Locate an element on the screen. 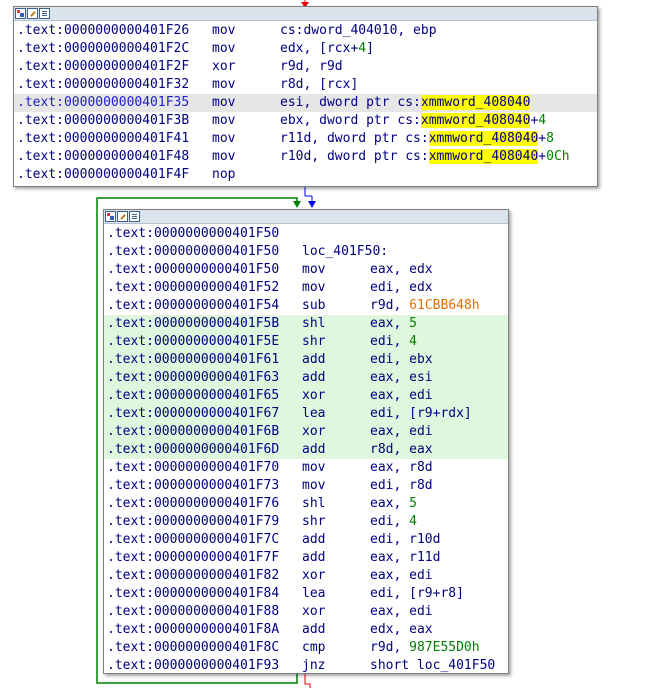 This screenshot has height=688, width=660. instruction-line: .text:0000000000401F7F add eax, r11d is located at coordinates (306, 558).